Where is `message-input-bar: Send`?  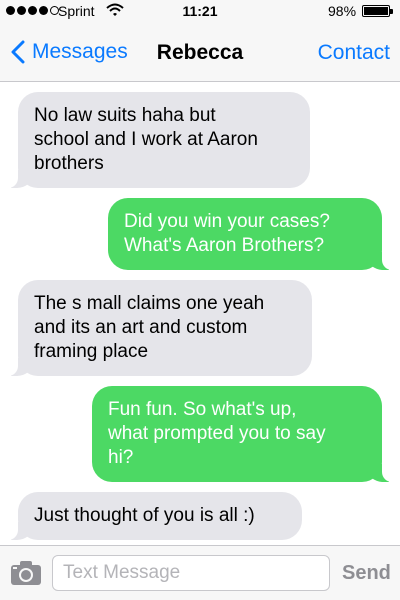
message-input-bar: Send is located at coordinates (200, 572).